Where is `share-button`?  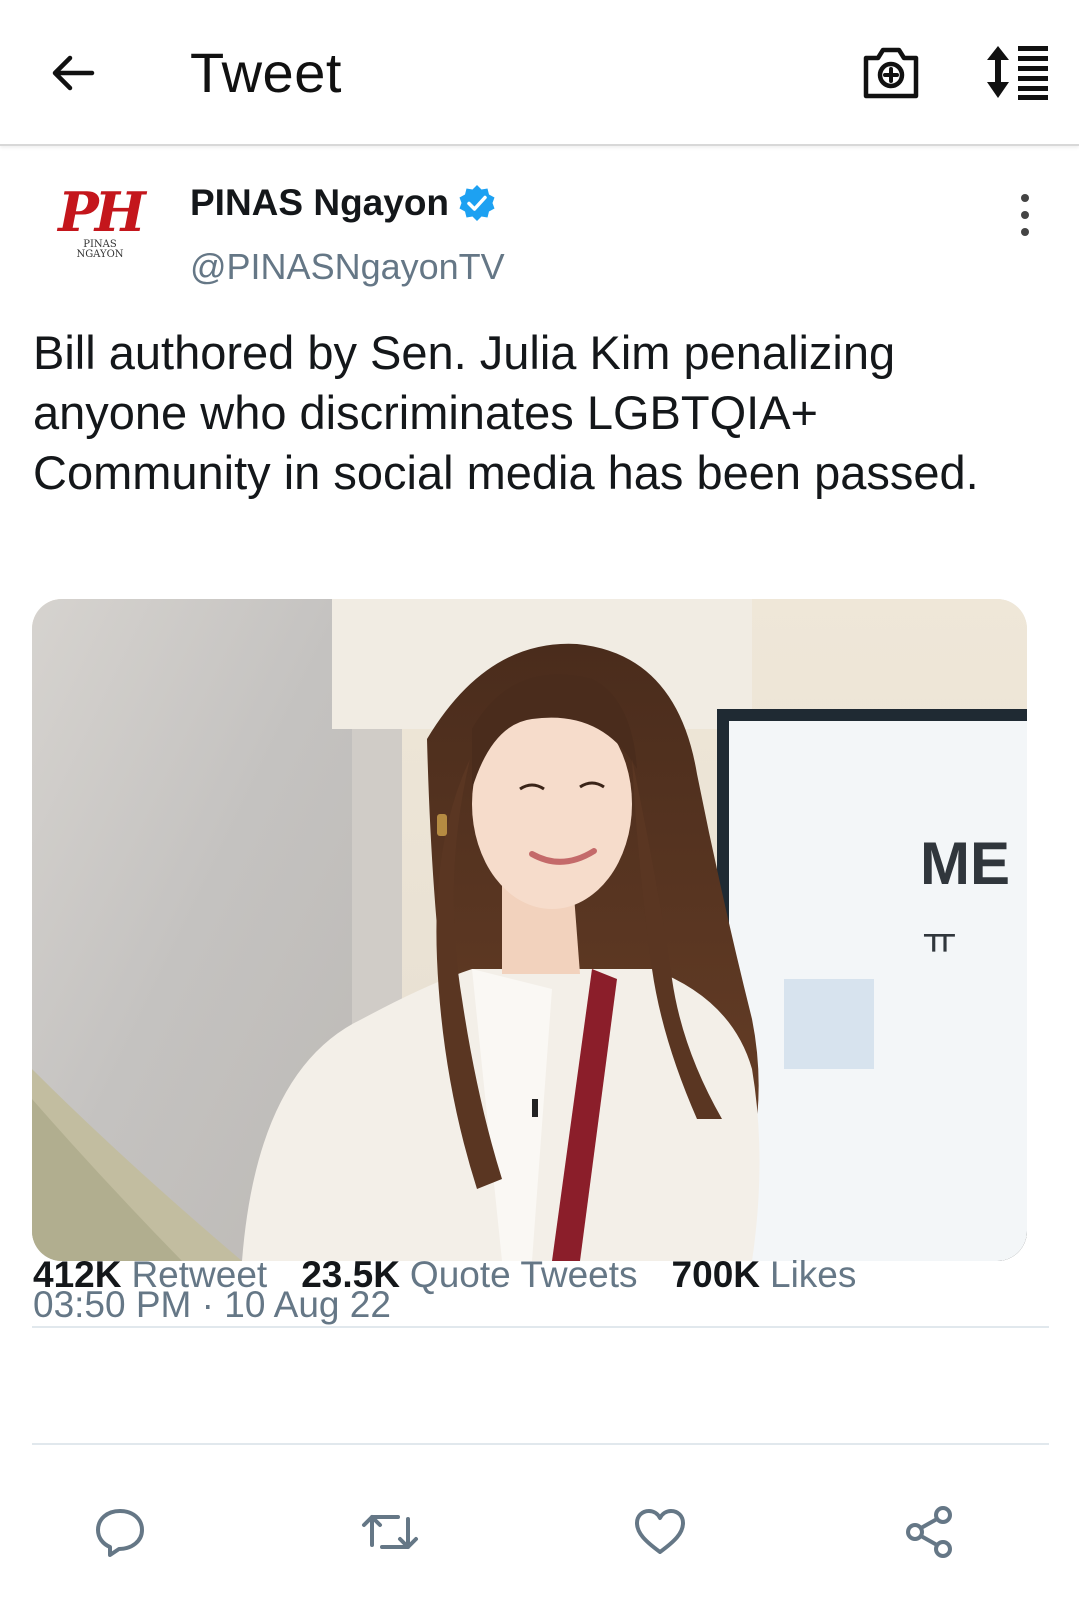 share-button is located at coordinates (930, 1532).